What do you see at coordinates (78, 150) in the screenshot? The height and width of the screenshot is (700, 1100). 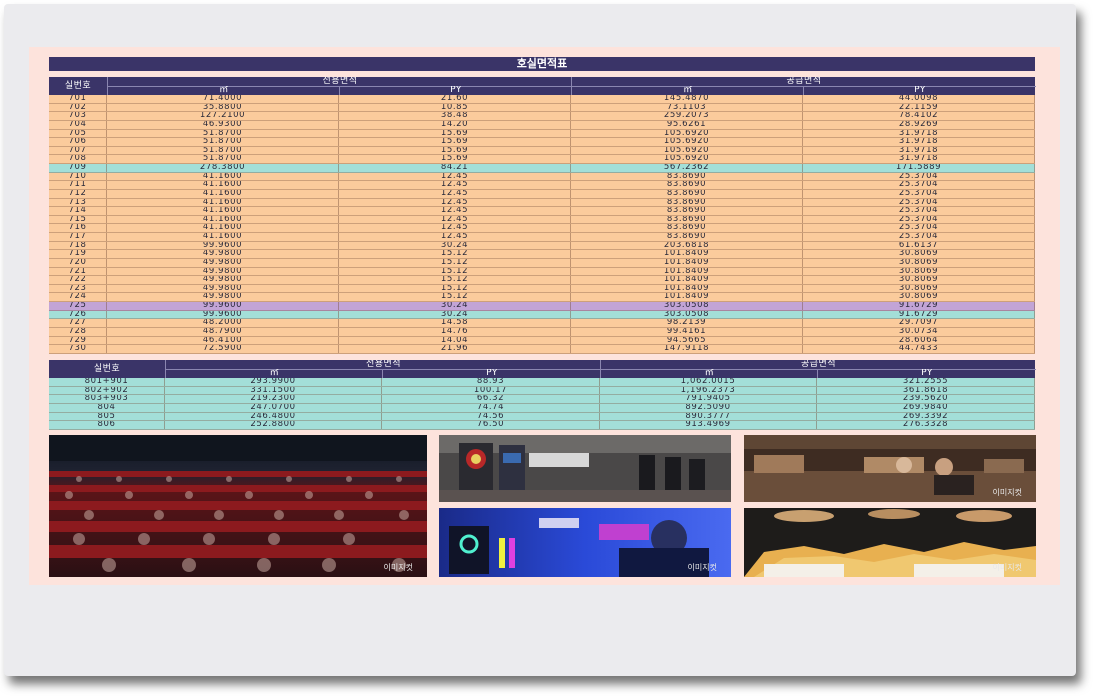 I see `table-cell-unit: 707` at bounding box center [78, 150].